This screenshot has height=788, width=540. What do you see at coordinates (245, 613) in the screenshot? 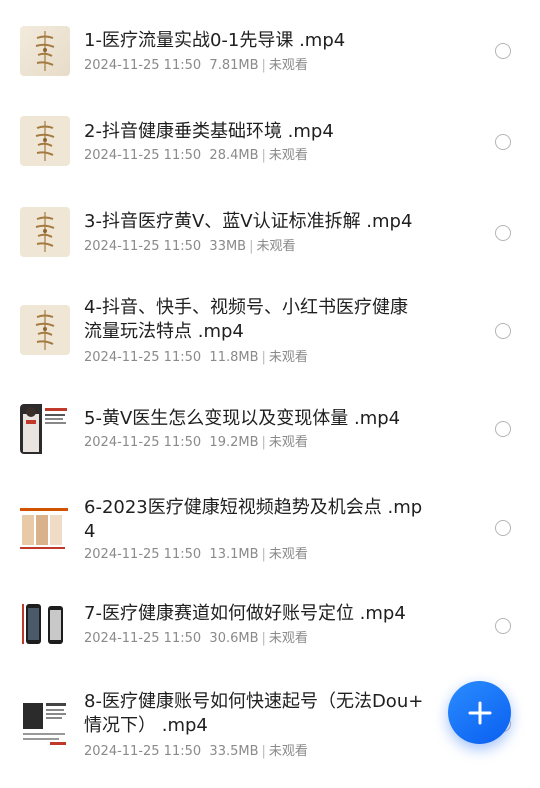
I see `file-title: 7-医疗健康赛道如何做好账号定位 .mp4` at bounding box center [245, 613].